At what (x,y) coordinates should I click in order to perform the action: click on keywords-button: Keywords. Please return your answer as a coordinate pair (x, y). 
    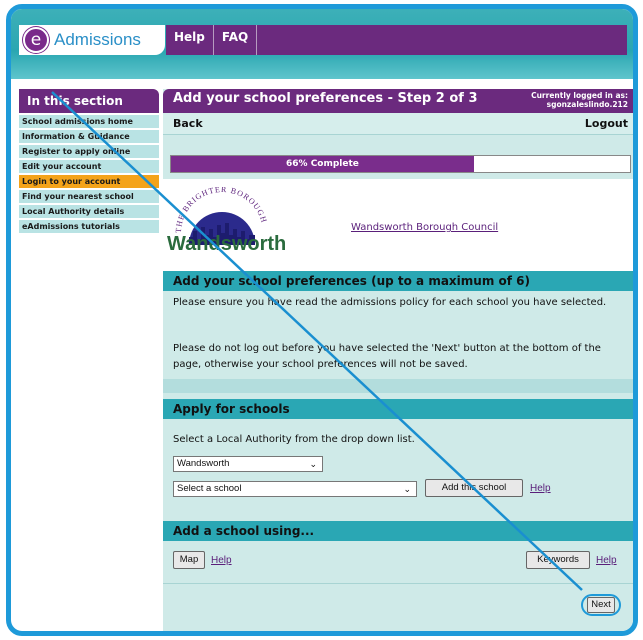
    Looking at the image, I should click on (558, 560).